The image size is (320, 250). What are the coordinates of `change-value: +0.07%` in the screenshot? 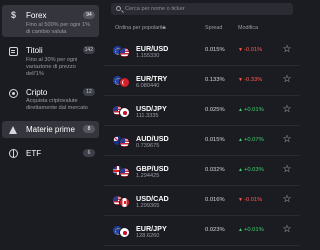 It's located at (253, 140).